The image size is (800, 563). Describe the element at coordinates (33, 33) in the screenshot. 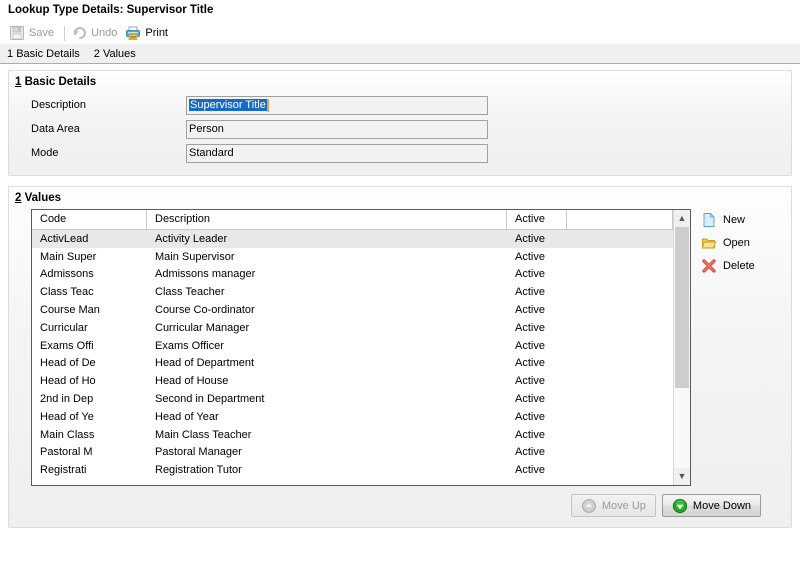

I see `save-button: Save` at that location.